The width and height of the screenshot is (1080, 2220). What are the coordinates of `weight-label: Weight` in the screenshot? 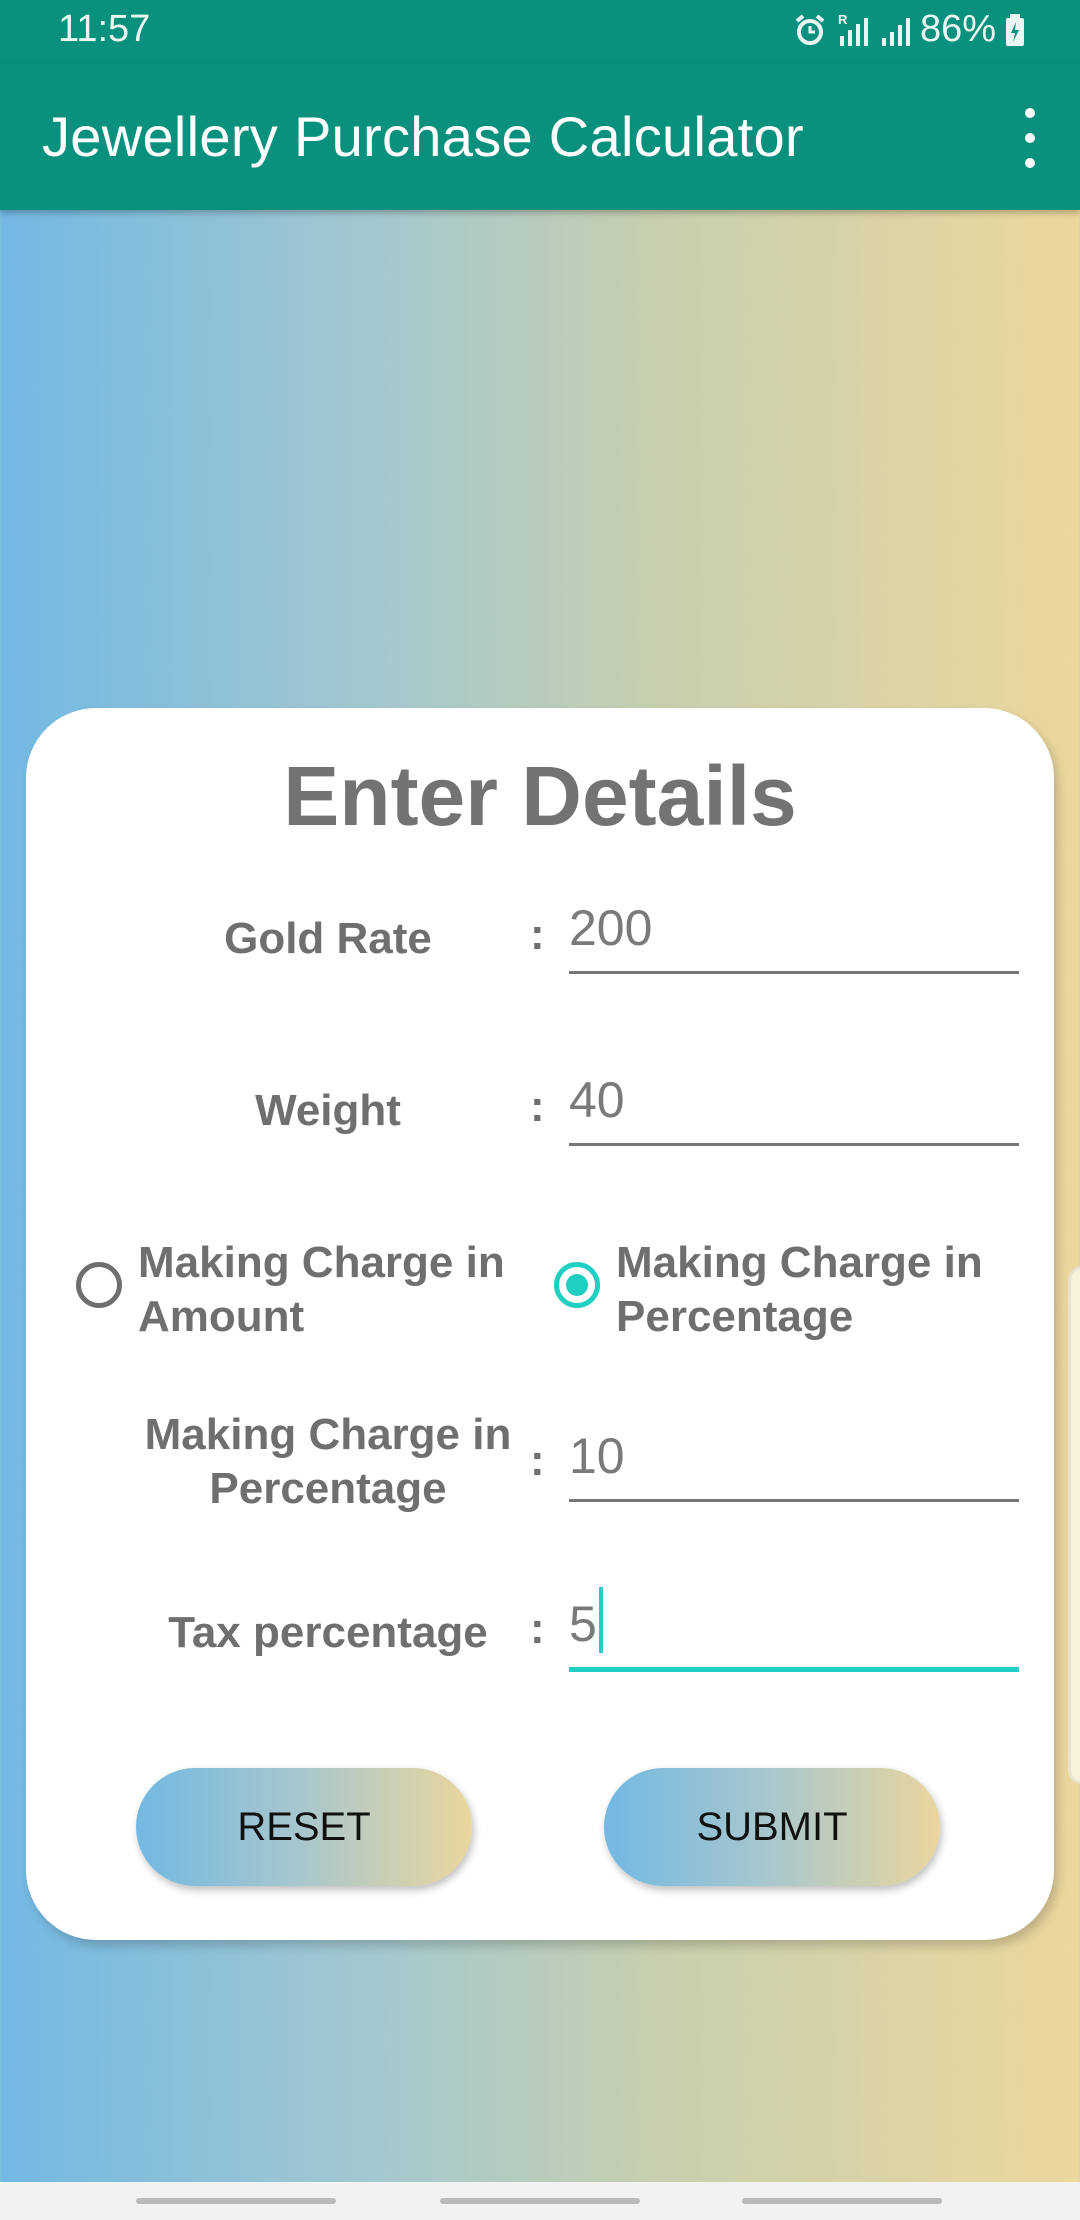 It's located at (328, 1110).